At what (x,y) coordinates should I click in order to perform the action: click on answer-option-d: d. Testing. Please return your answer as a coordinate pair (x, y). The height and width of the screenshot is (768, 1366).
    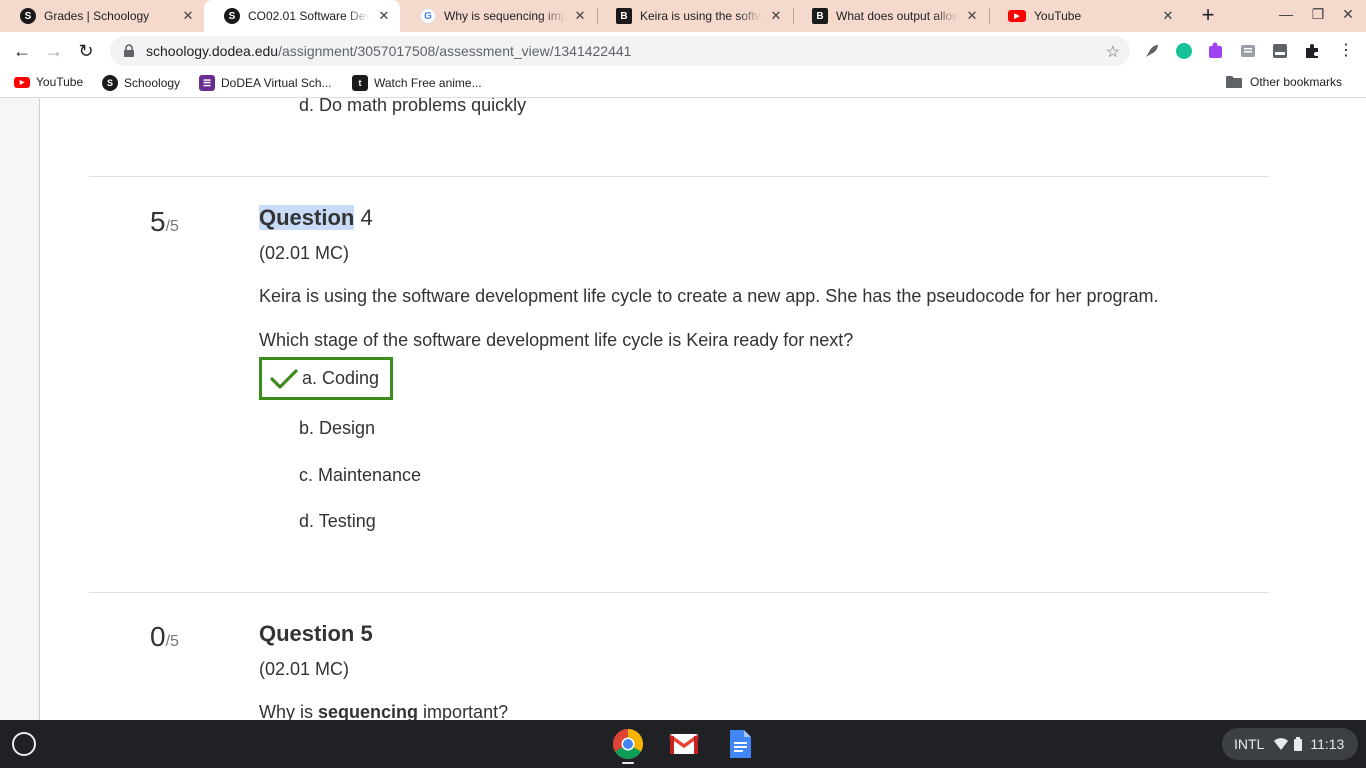
    Looking at the image, I should click on (337, 521).